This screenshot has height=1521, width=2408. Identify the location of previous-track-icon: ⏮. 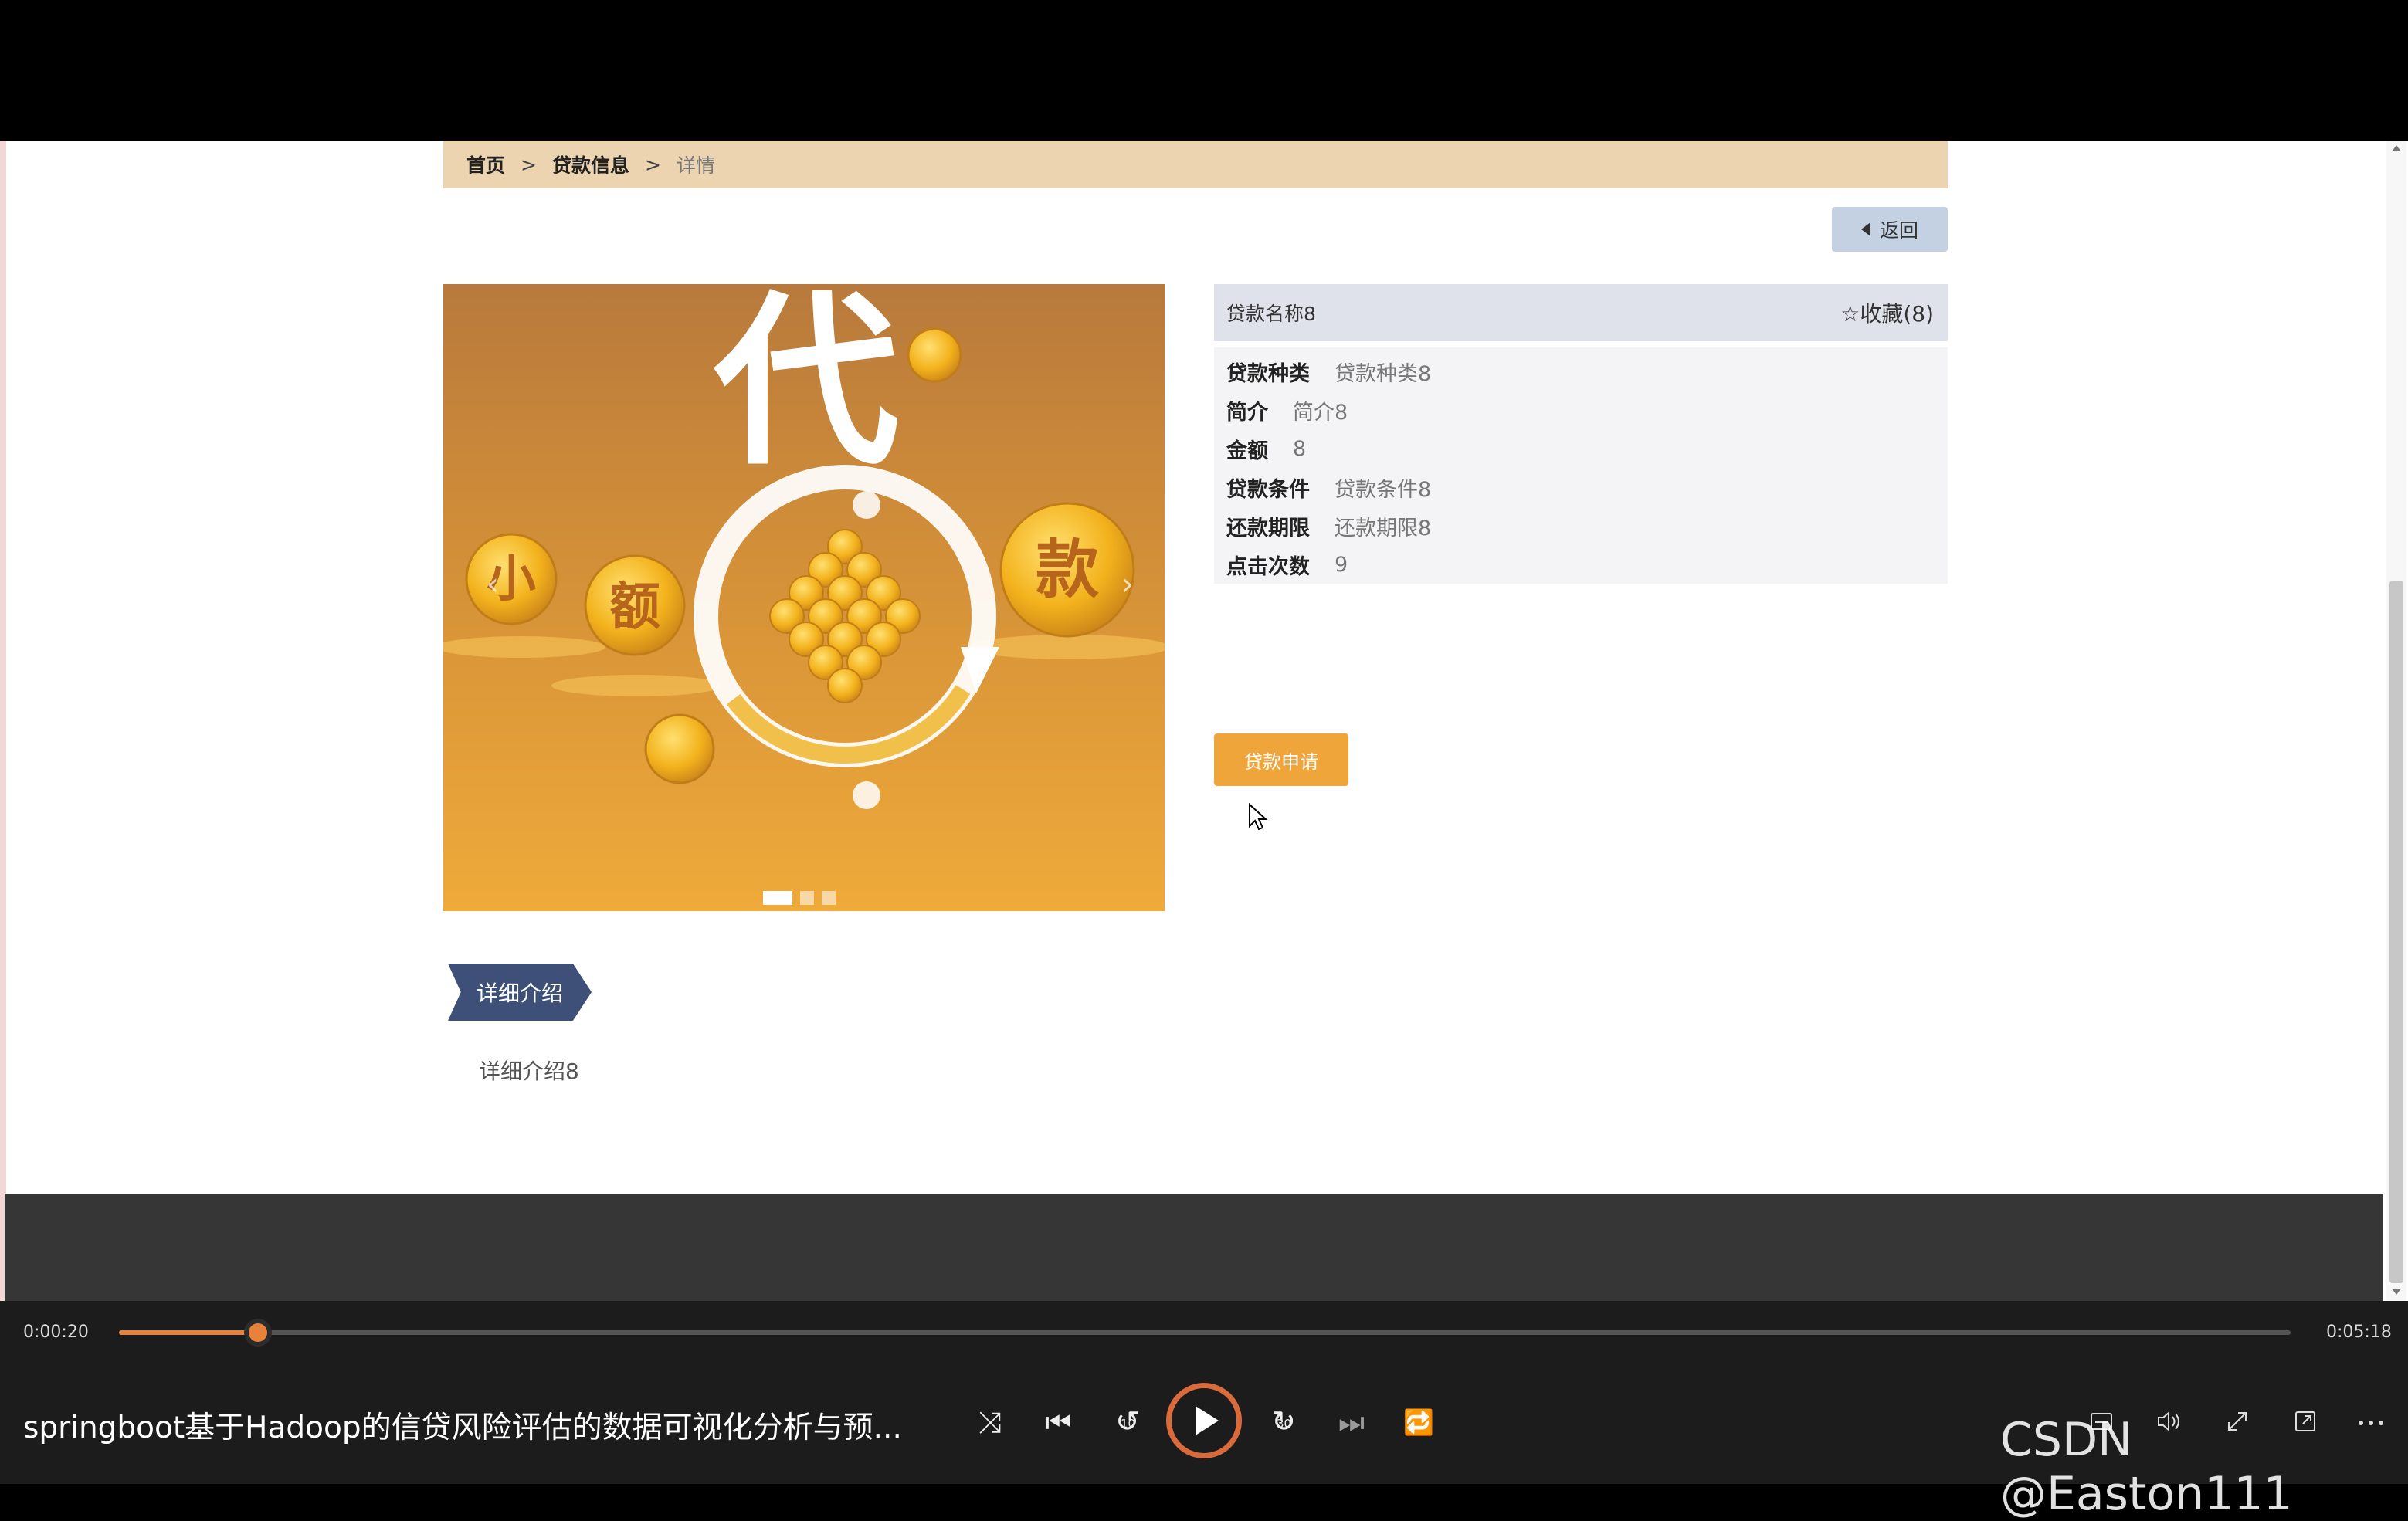
(1058, 1422).